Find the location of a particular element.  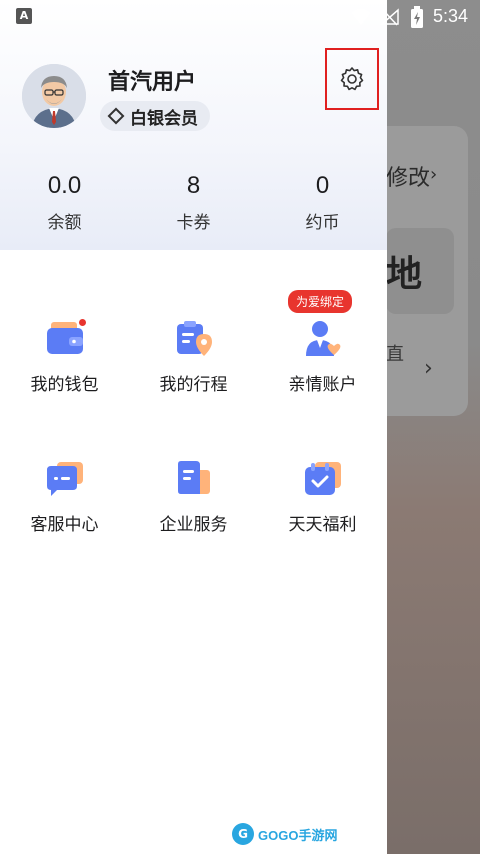

status-time: 5:34 is located at coordinates (450, 16).